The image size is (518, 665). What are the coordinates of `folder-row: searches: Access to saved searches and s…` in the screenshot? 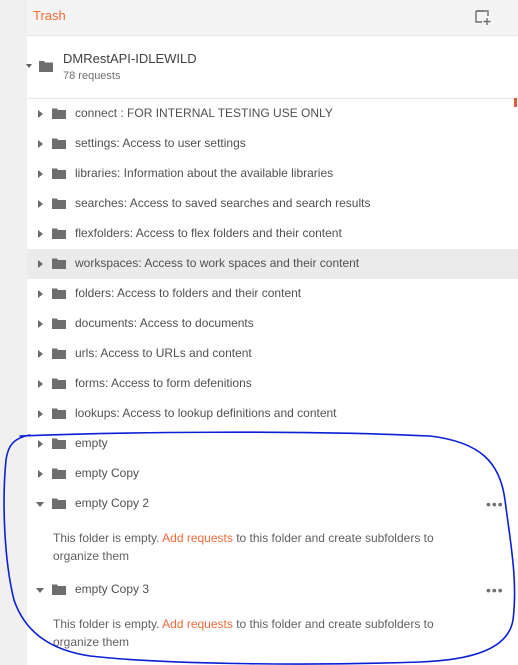 It's located at (272, 204).